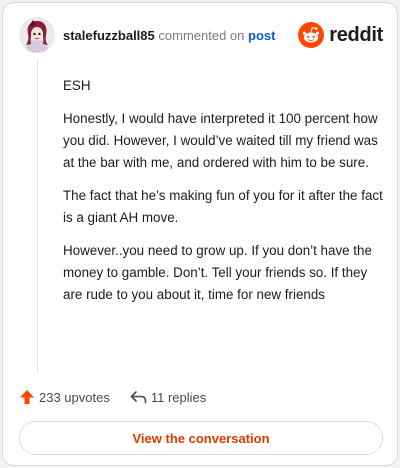  I want to click on action-text: commented on, so click(201, 35).